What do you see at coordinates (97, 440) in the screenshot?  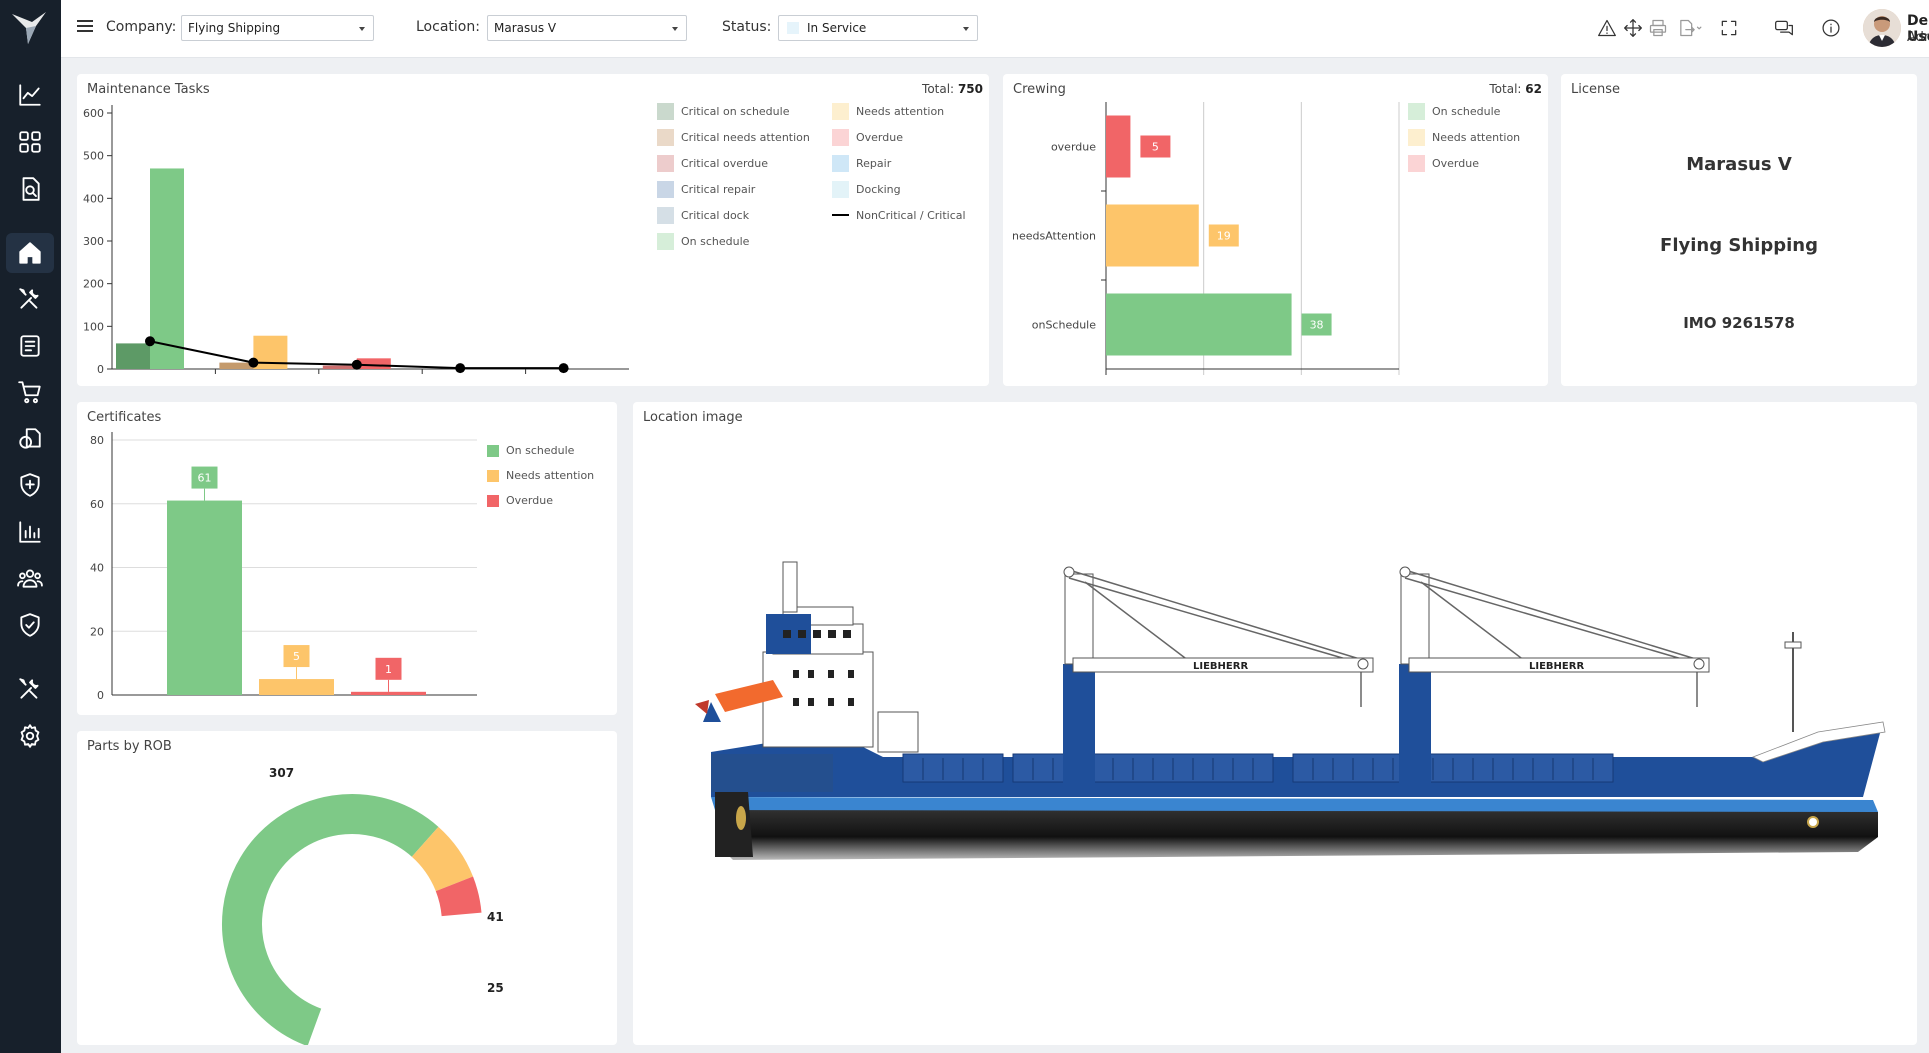 I see `y-tick-label: 80` at bounding box center [97, 440].